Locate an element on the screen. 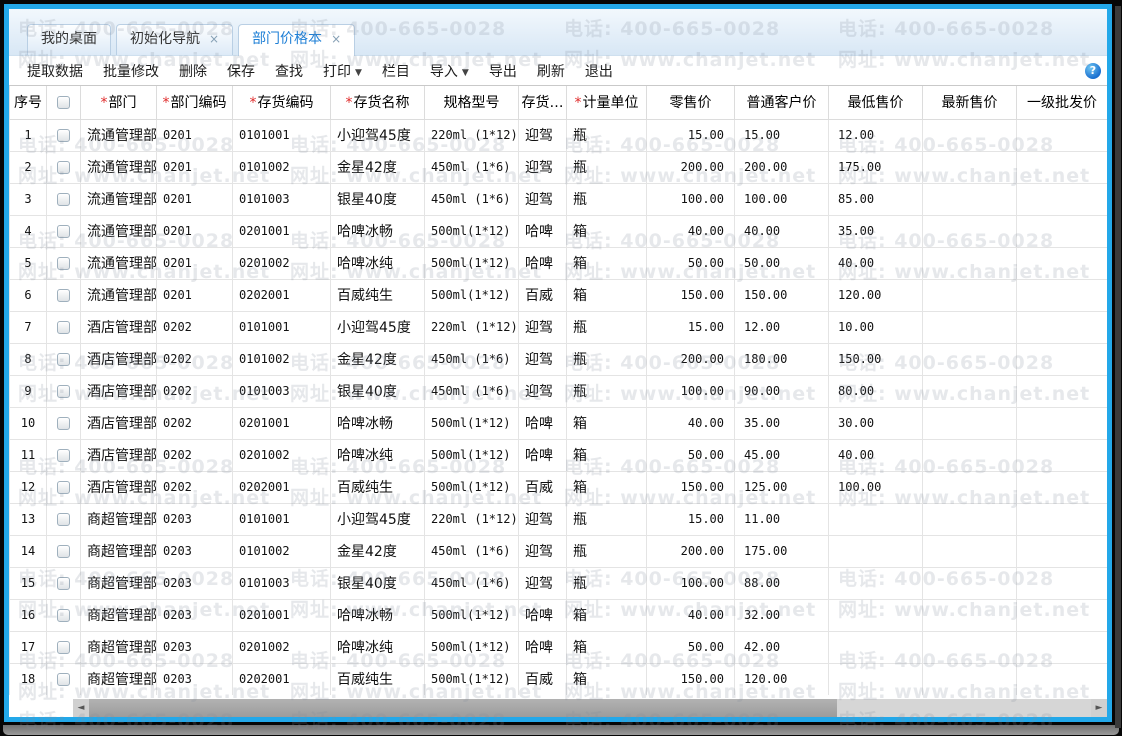  tab-1: 我的桌面 is located at coordinates (69, 39).